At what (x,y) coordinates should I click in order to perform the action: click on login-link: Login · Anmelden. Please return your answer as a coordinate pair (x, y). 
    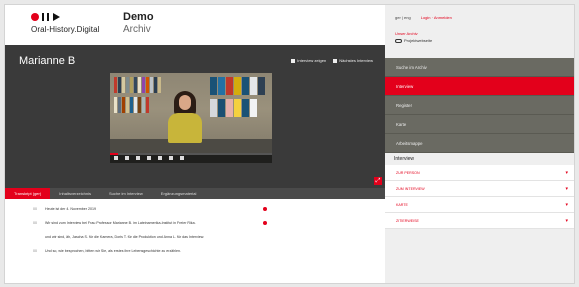
    Looking at the image, I should click on (436, 17).